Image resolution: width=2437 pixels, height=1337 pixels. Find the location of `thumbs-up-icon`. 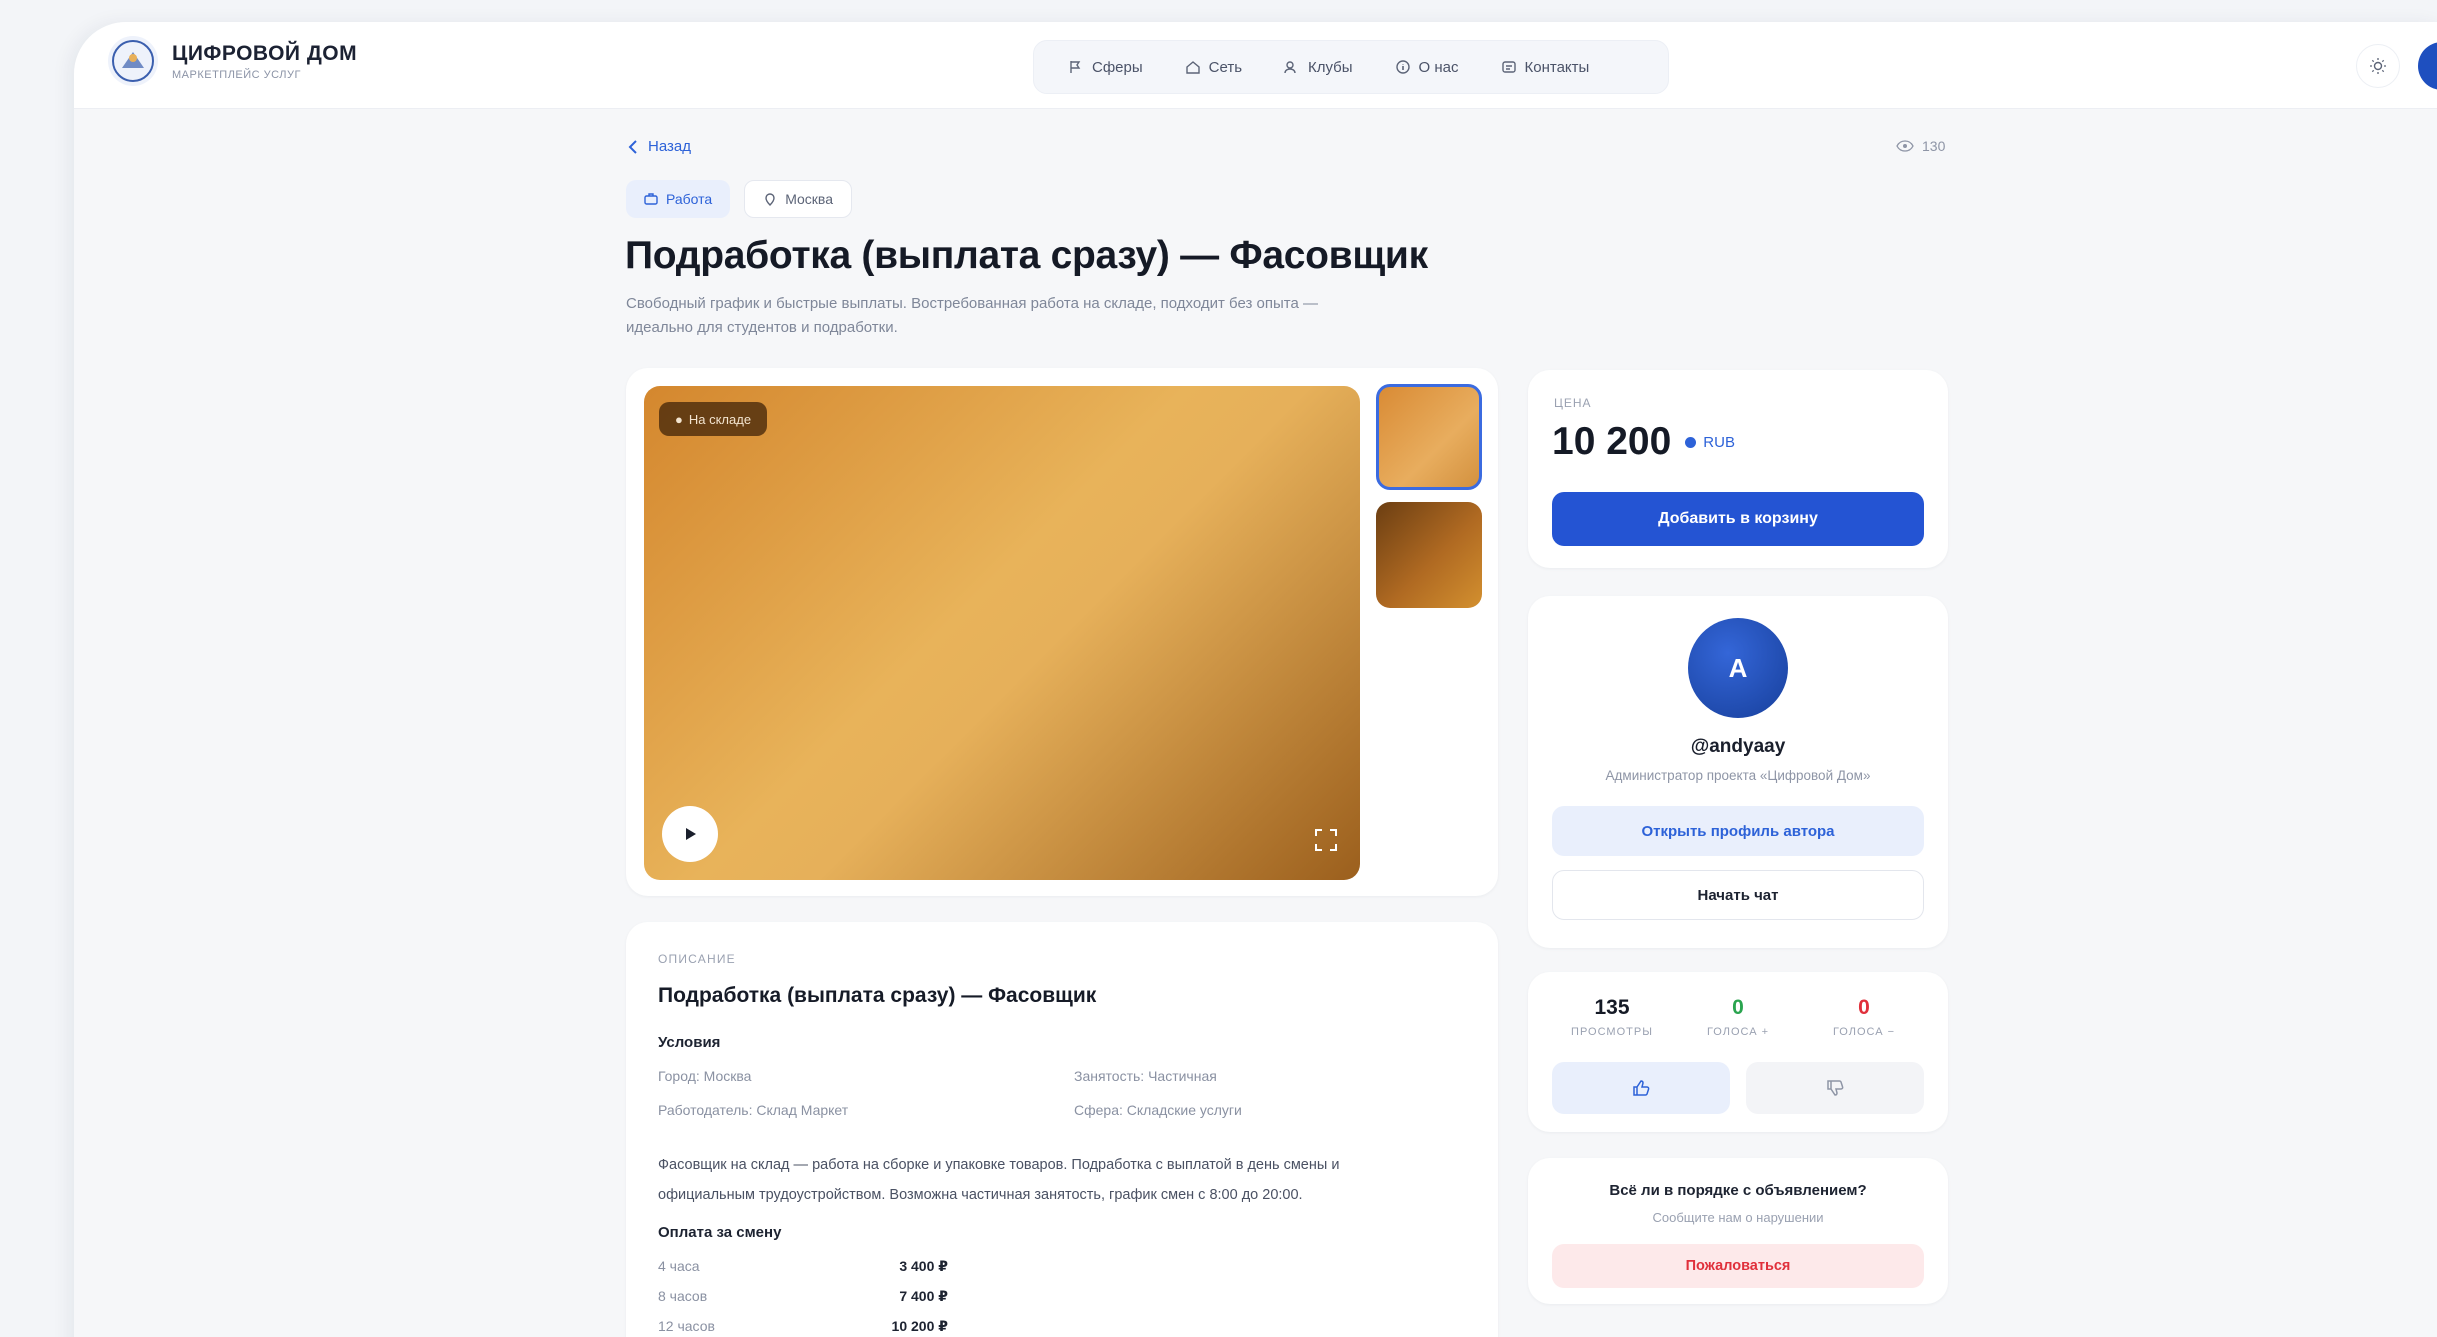

thumbs-up-icon is located at coordinates (1641, 1088).